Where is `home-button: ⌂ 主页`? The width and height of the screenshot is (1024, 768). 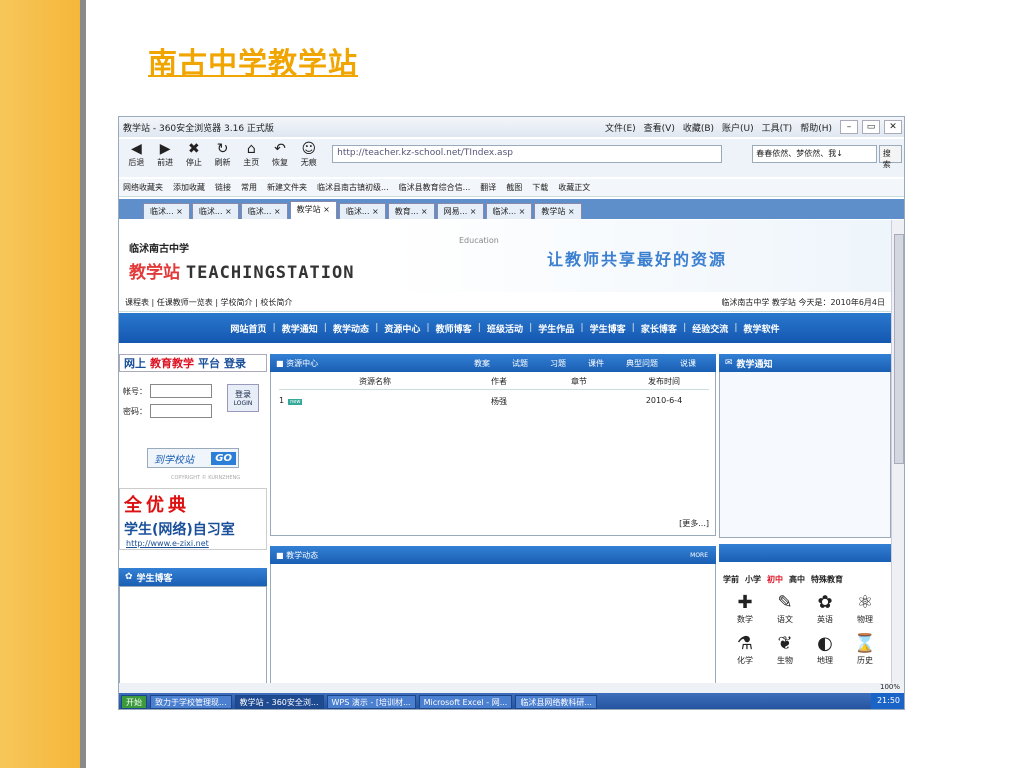 home-button: ⌂ 主页 is located at coordinates (251, 154).